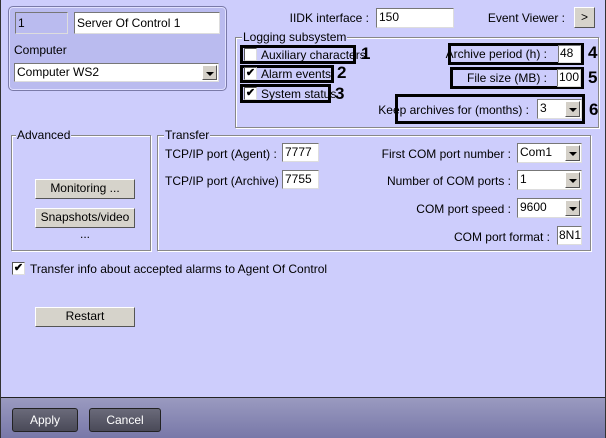 The height and width of the screenshot is (438, 606). Describe the element at coordinates (463, 209) in the screenshot. I see `com-speed-label: COM port speed :` at that location.